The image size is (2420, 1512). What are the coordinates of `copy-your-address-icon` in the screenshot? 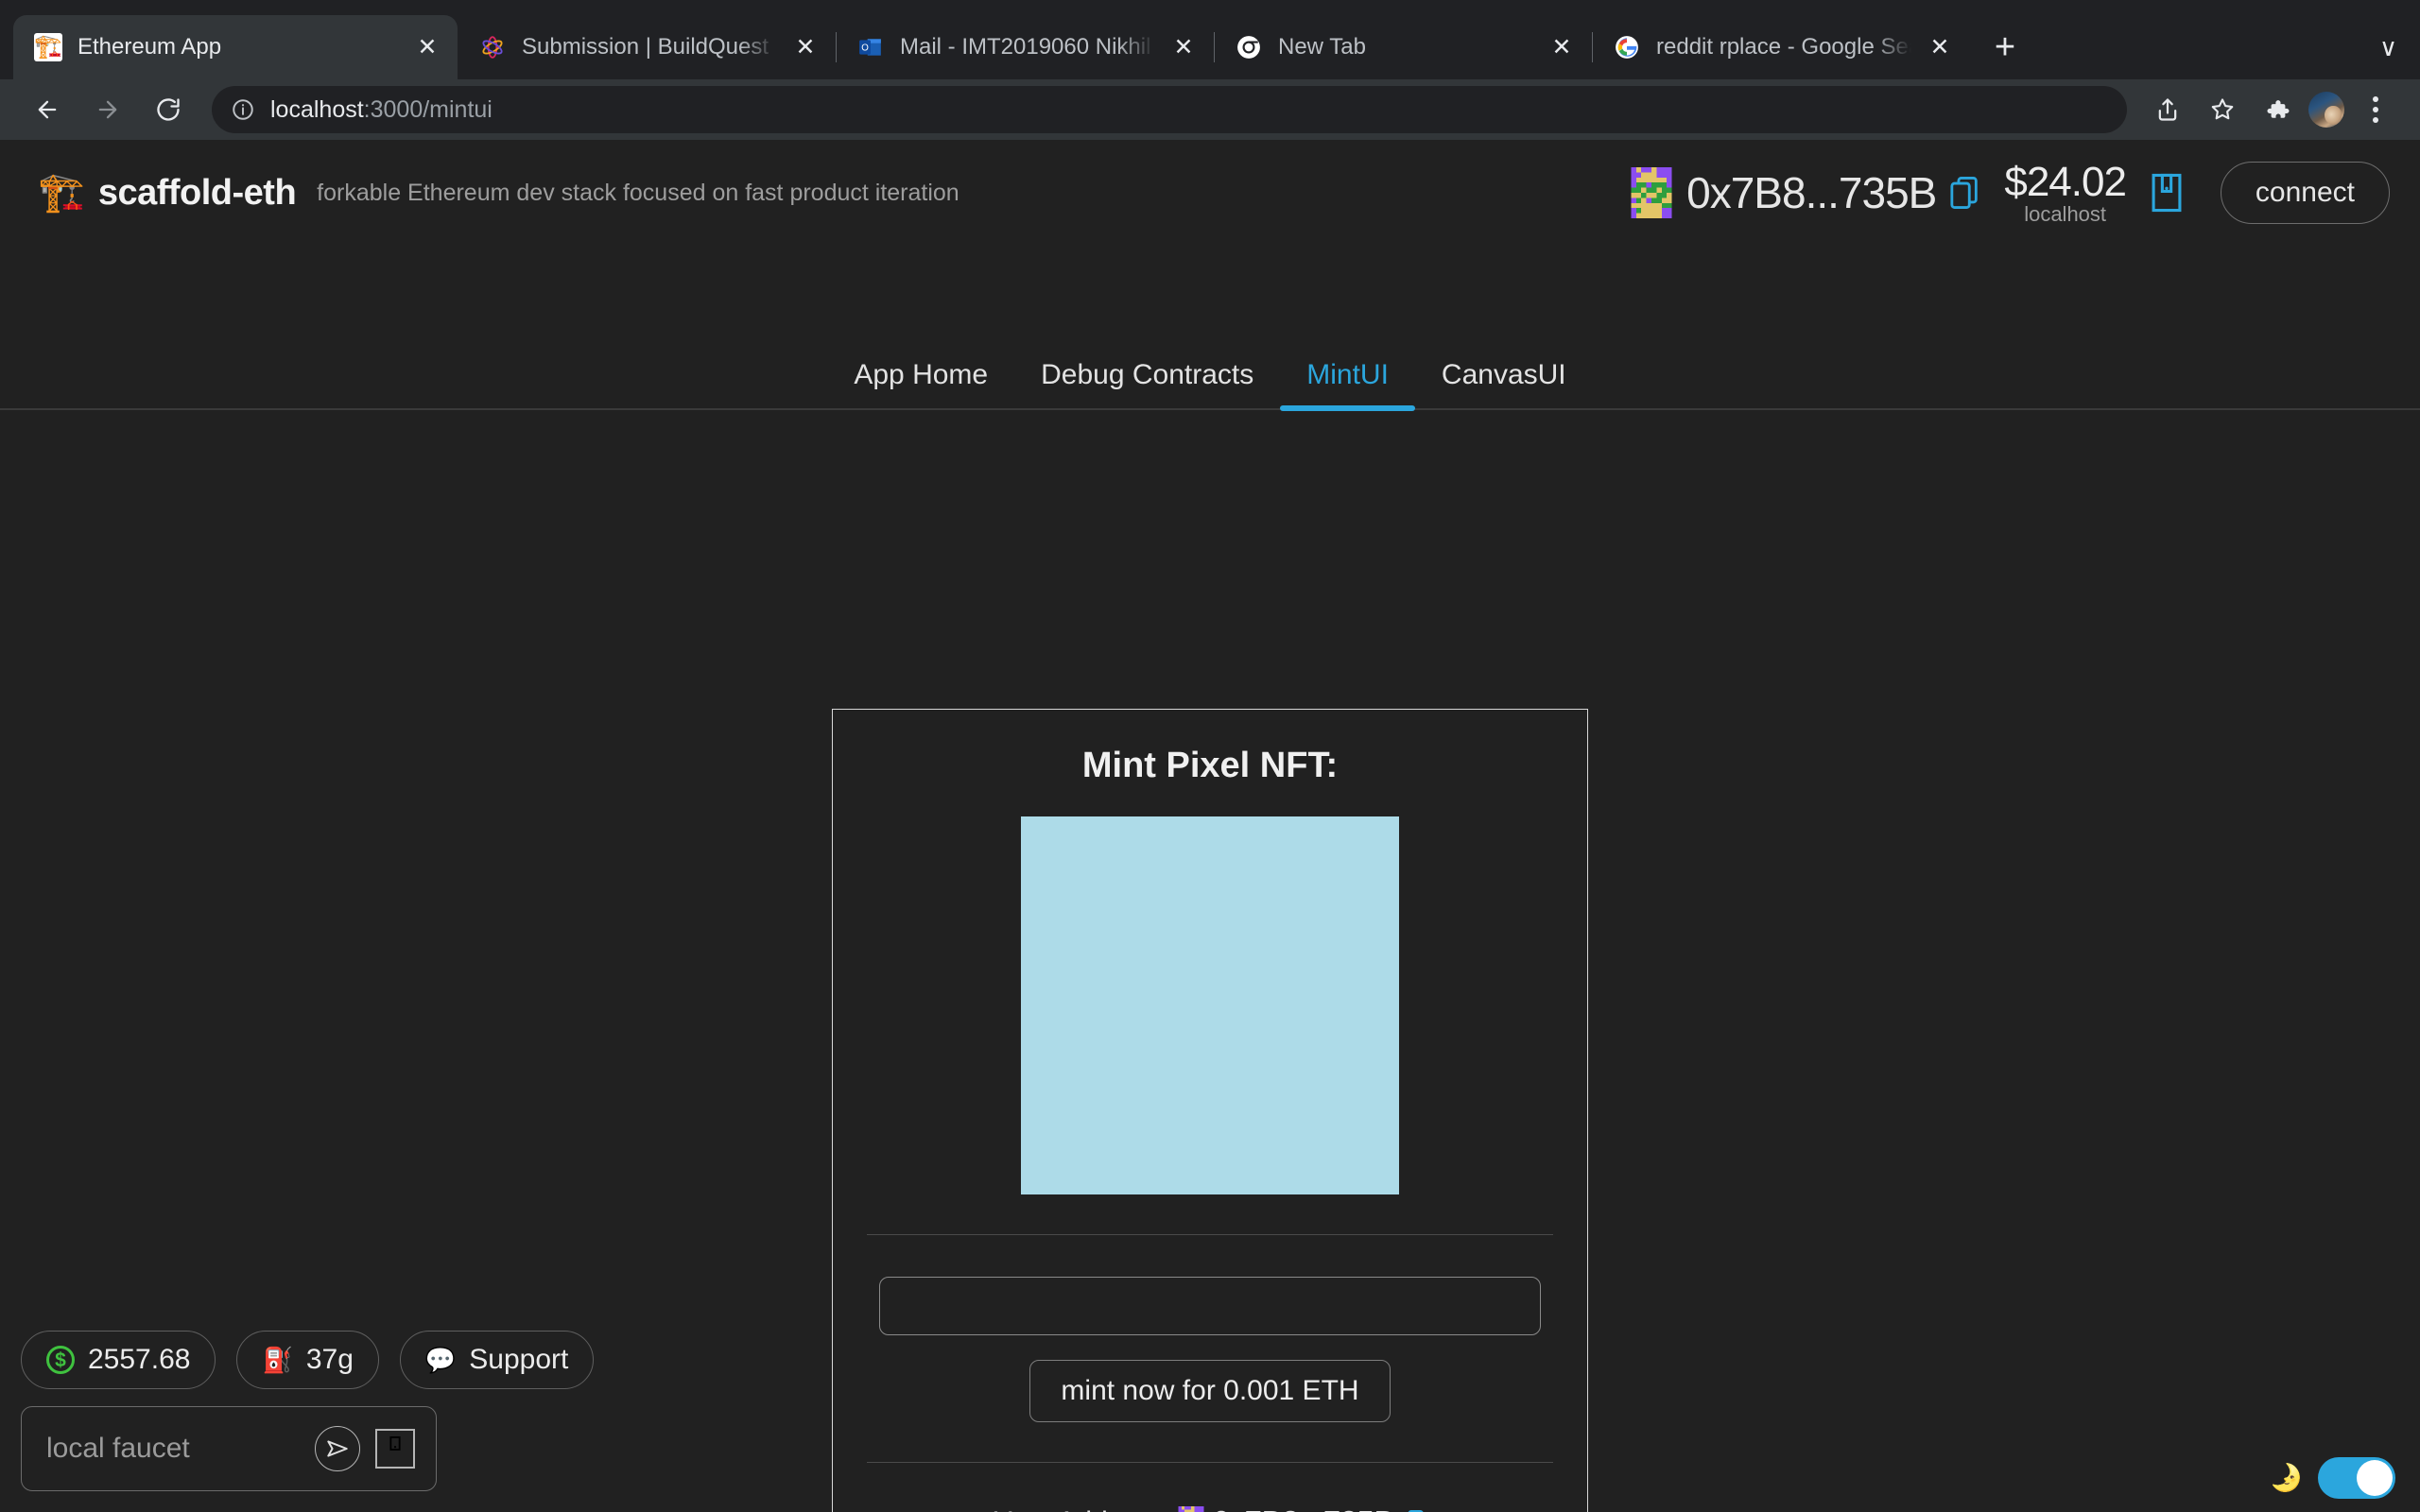 It's located at (1414, 1510).